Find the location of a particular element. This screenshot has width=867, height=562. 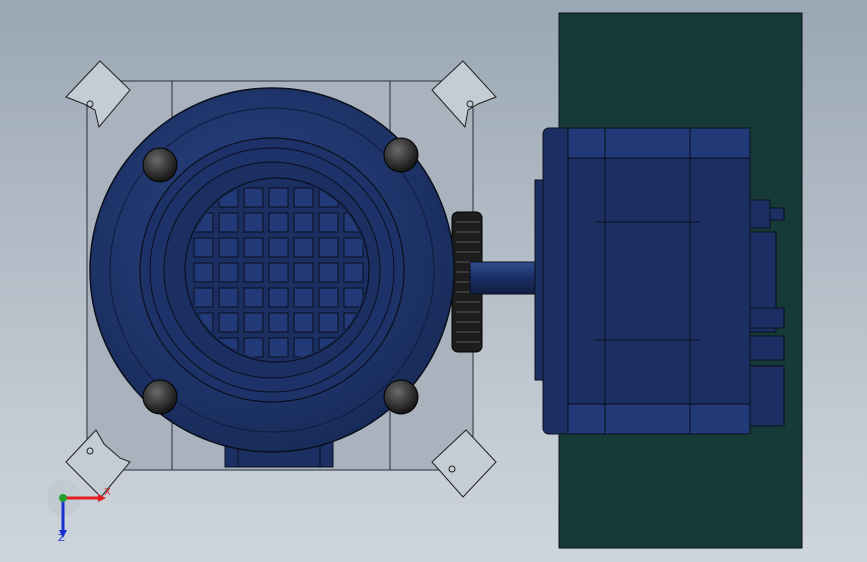

z-axis-label: Z is located at coordinates (61, 538).